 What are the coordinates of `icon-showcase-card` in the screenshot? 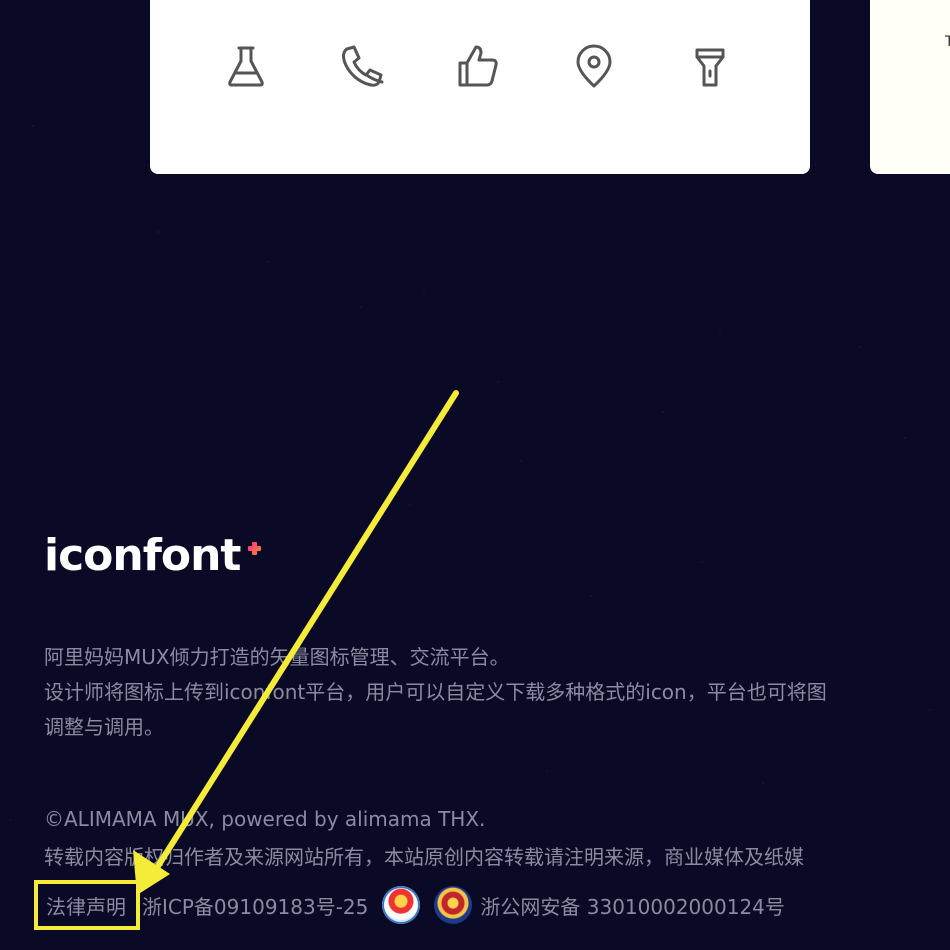 It's located at (480, 87).